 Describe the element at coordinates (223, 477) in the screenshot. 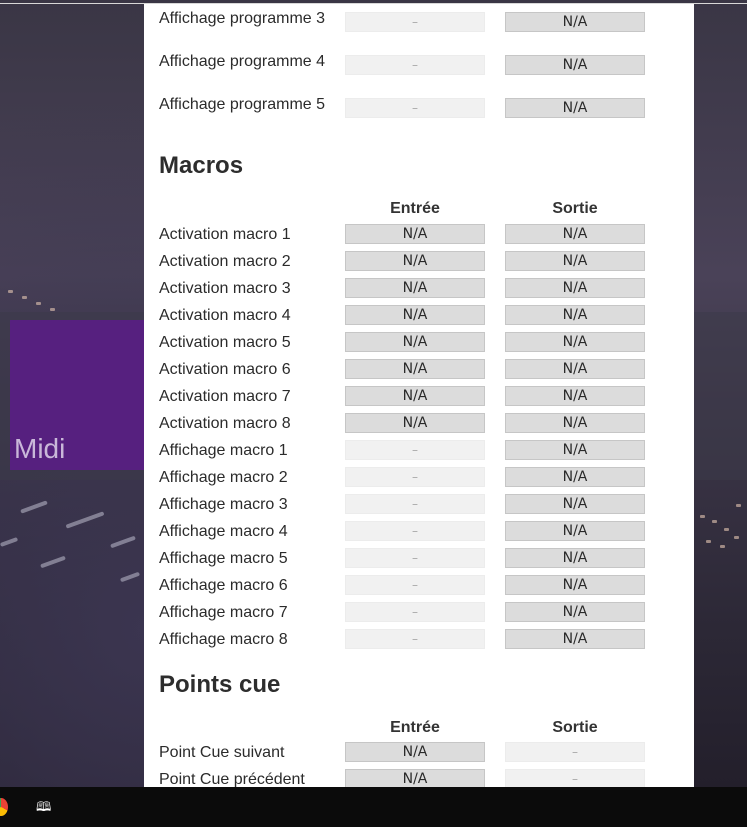

I see `row-label: Affichage macro 2` at that location.